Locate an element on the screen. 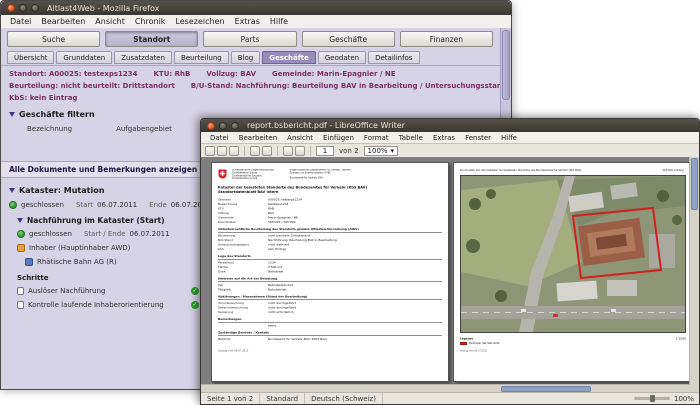 This screenshot has height=405, width=700. subtab-beurteilung: Beurteilung is located at coordinates (201, 57).